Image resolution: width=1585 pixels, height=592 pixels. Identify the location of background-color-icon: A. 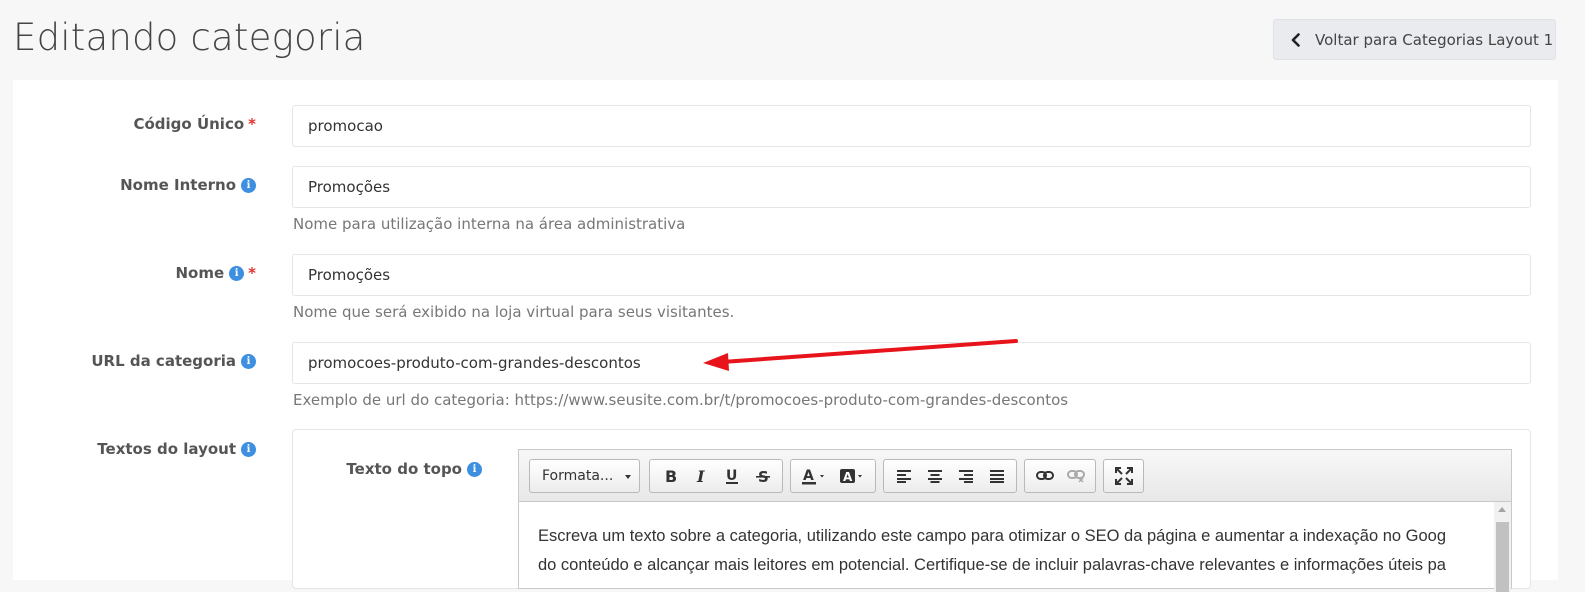
(852, 476).